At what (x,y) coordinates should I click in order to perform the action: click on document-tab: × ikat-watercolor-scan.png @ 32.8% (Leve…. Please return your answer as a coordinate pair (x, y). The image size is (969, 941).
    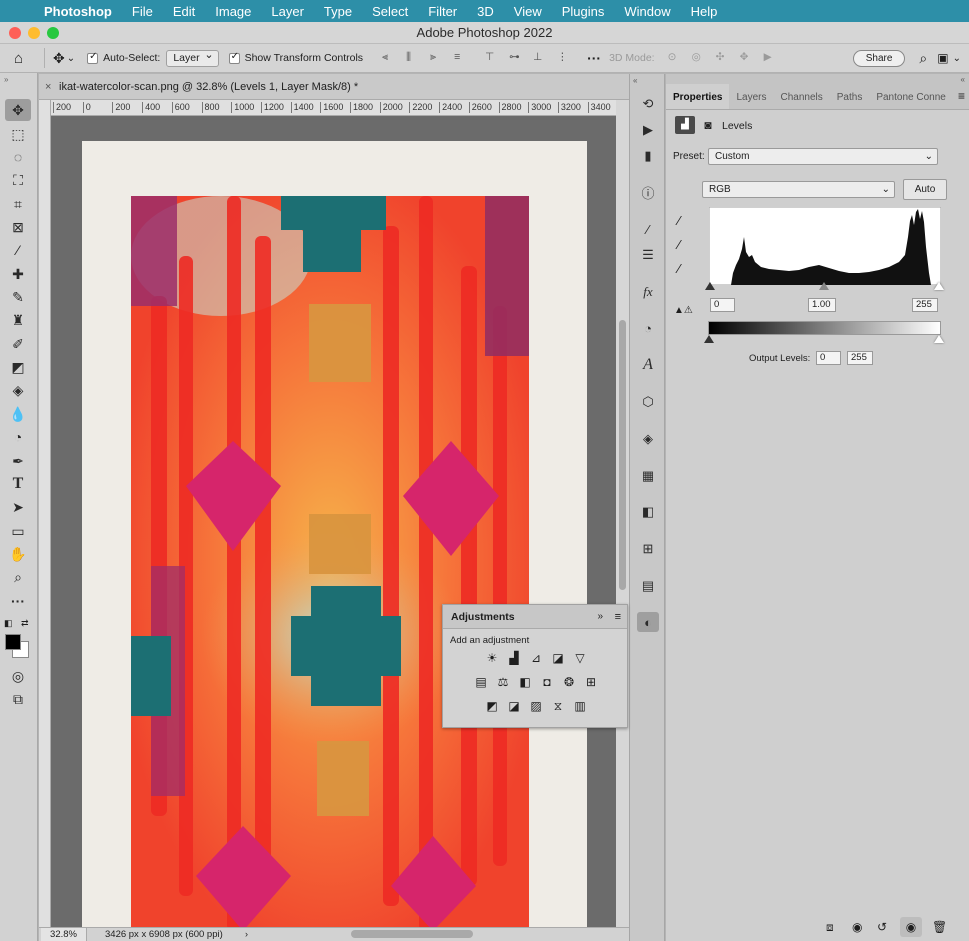
    Looking at the image, I should click on (334, 87).